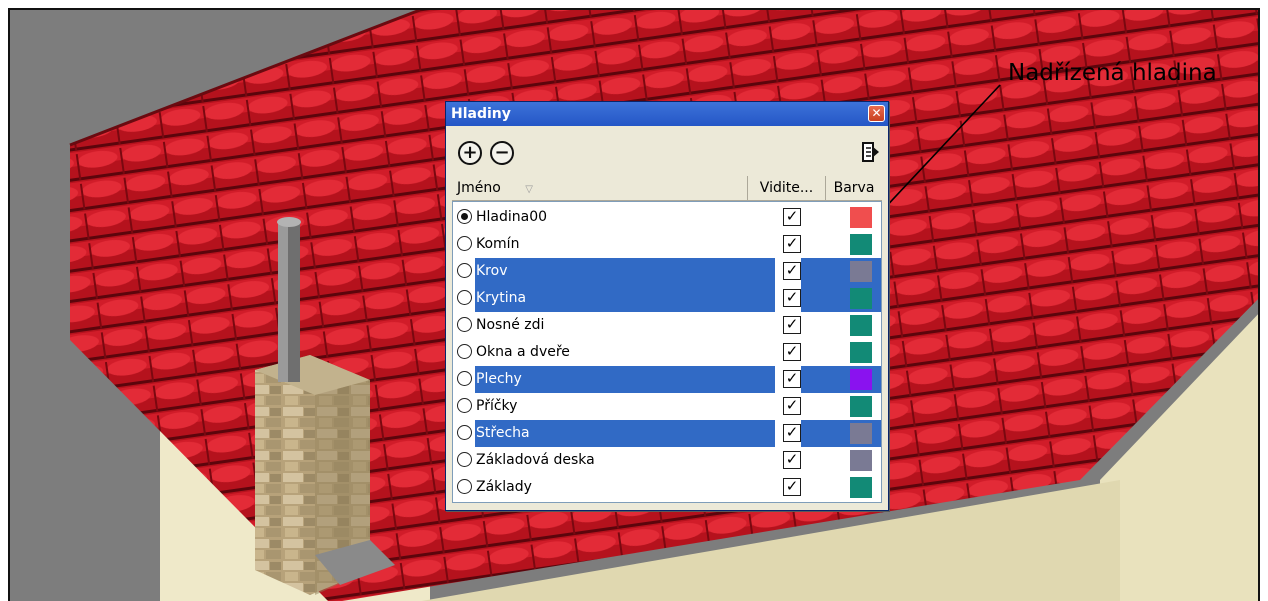  What do you see at coordinates (538, 460) in the screenshot?
I see `layer-name: Základová deska` at bounding box center [538, 460].